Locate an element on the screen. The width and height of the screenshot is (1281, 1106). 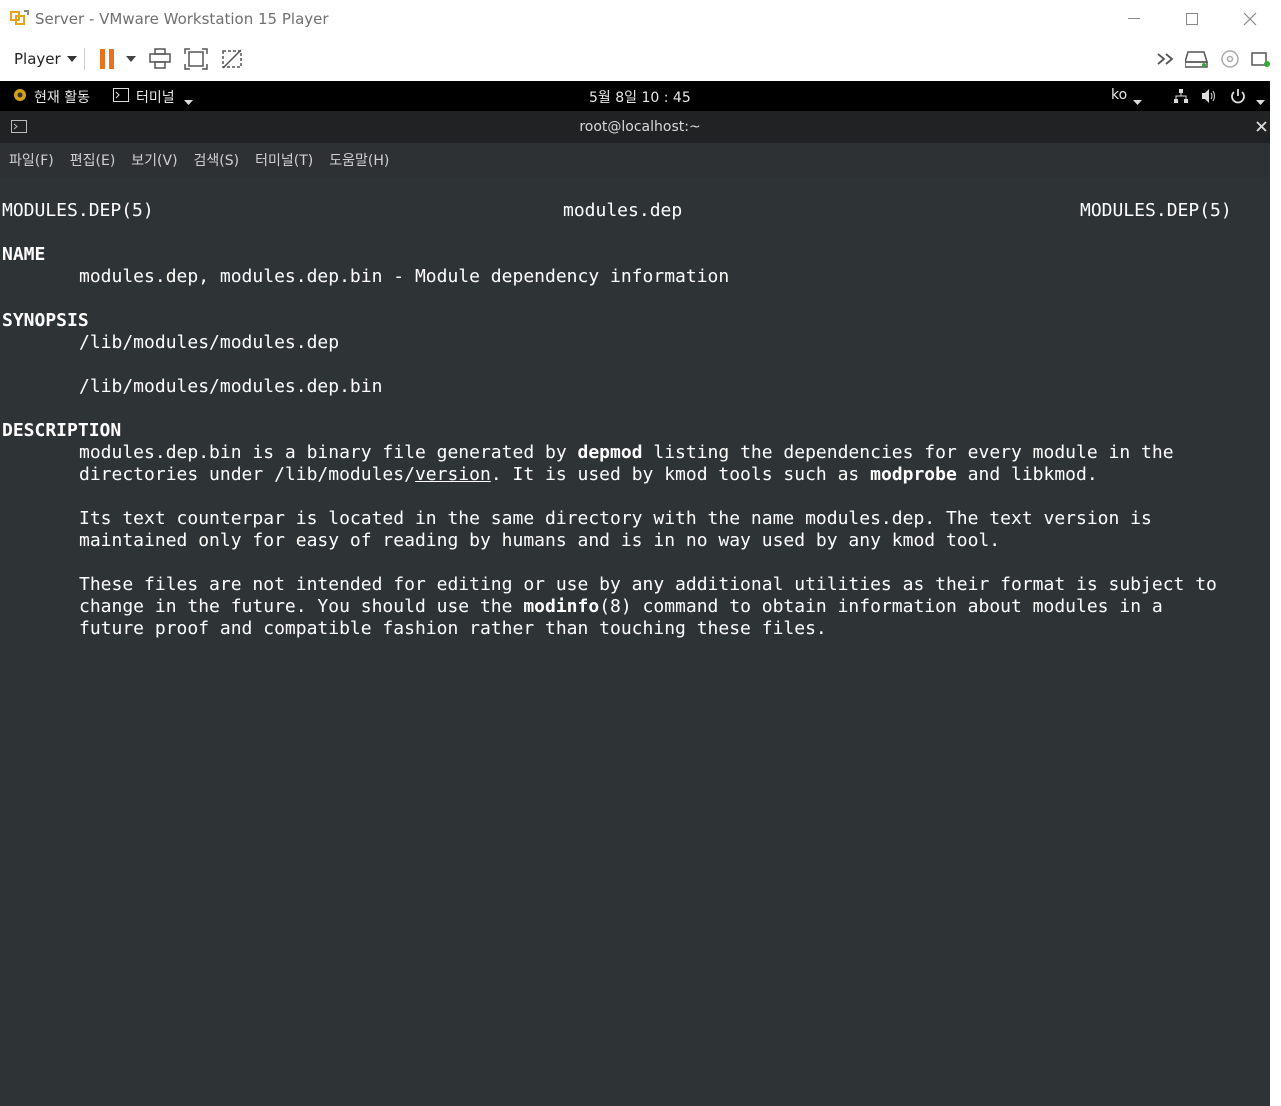
cd-dvd-icon is located at coordinates (1230, 59).